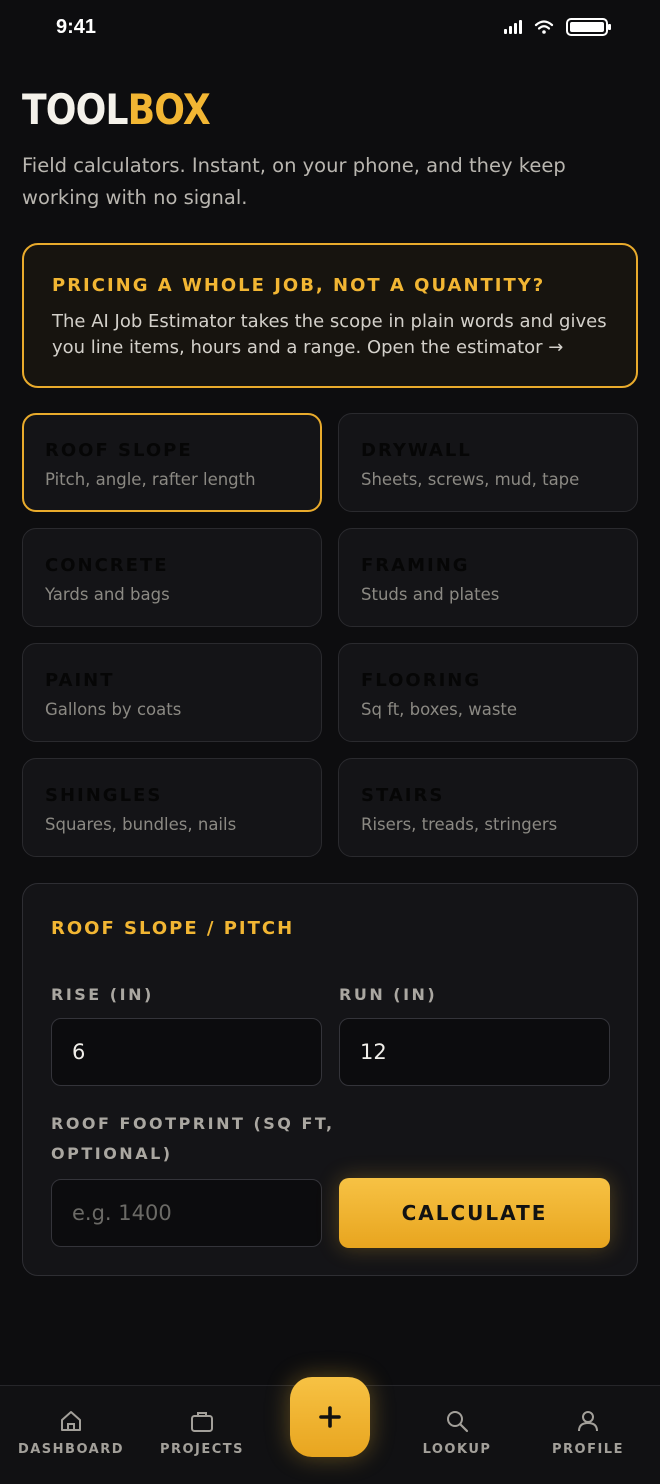 This screenshot has width=660, height=1484. What do you see at coordinates (173, 928) in the screenshot?
I see `calculator-title: ROOF SLOPE / PITCH` at bounding box center [173, 928].